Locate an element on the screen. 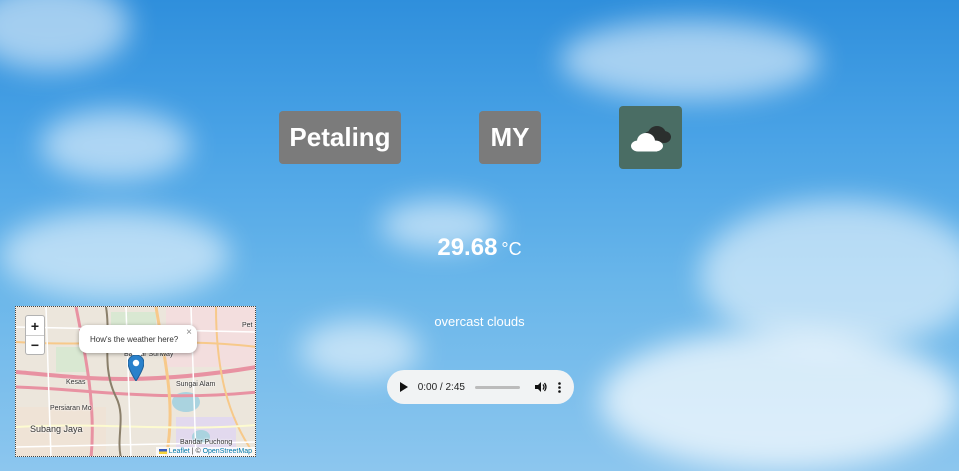 The image size is (959, 471). audio-player: 0:00 / 2:45 is located at coordinates (480, 387).